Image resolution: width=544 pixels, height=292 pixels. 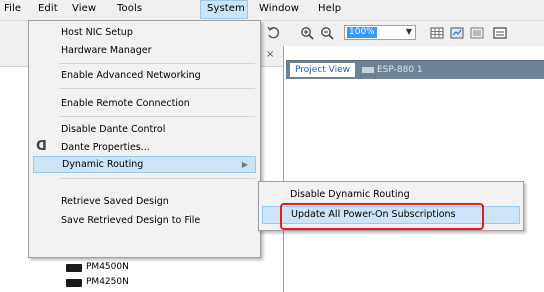 I want to click on menu-item-host-nic-setup: Host NIC Setup, so click(x=144, y=32).